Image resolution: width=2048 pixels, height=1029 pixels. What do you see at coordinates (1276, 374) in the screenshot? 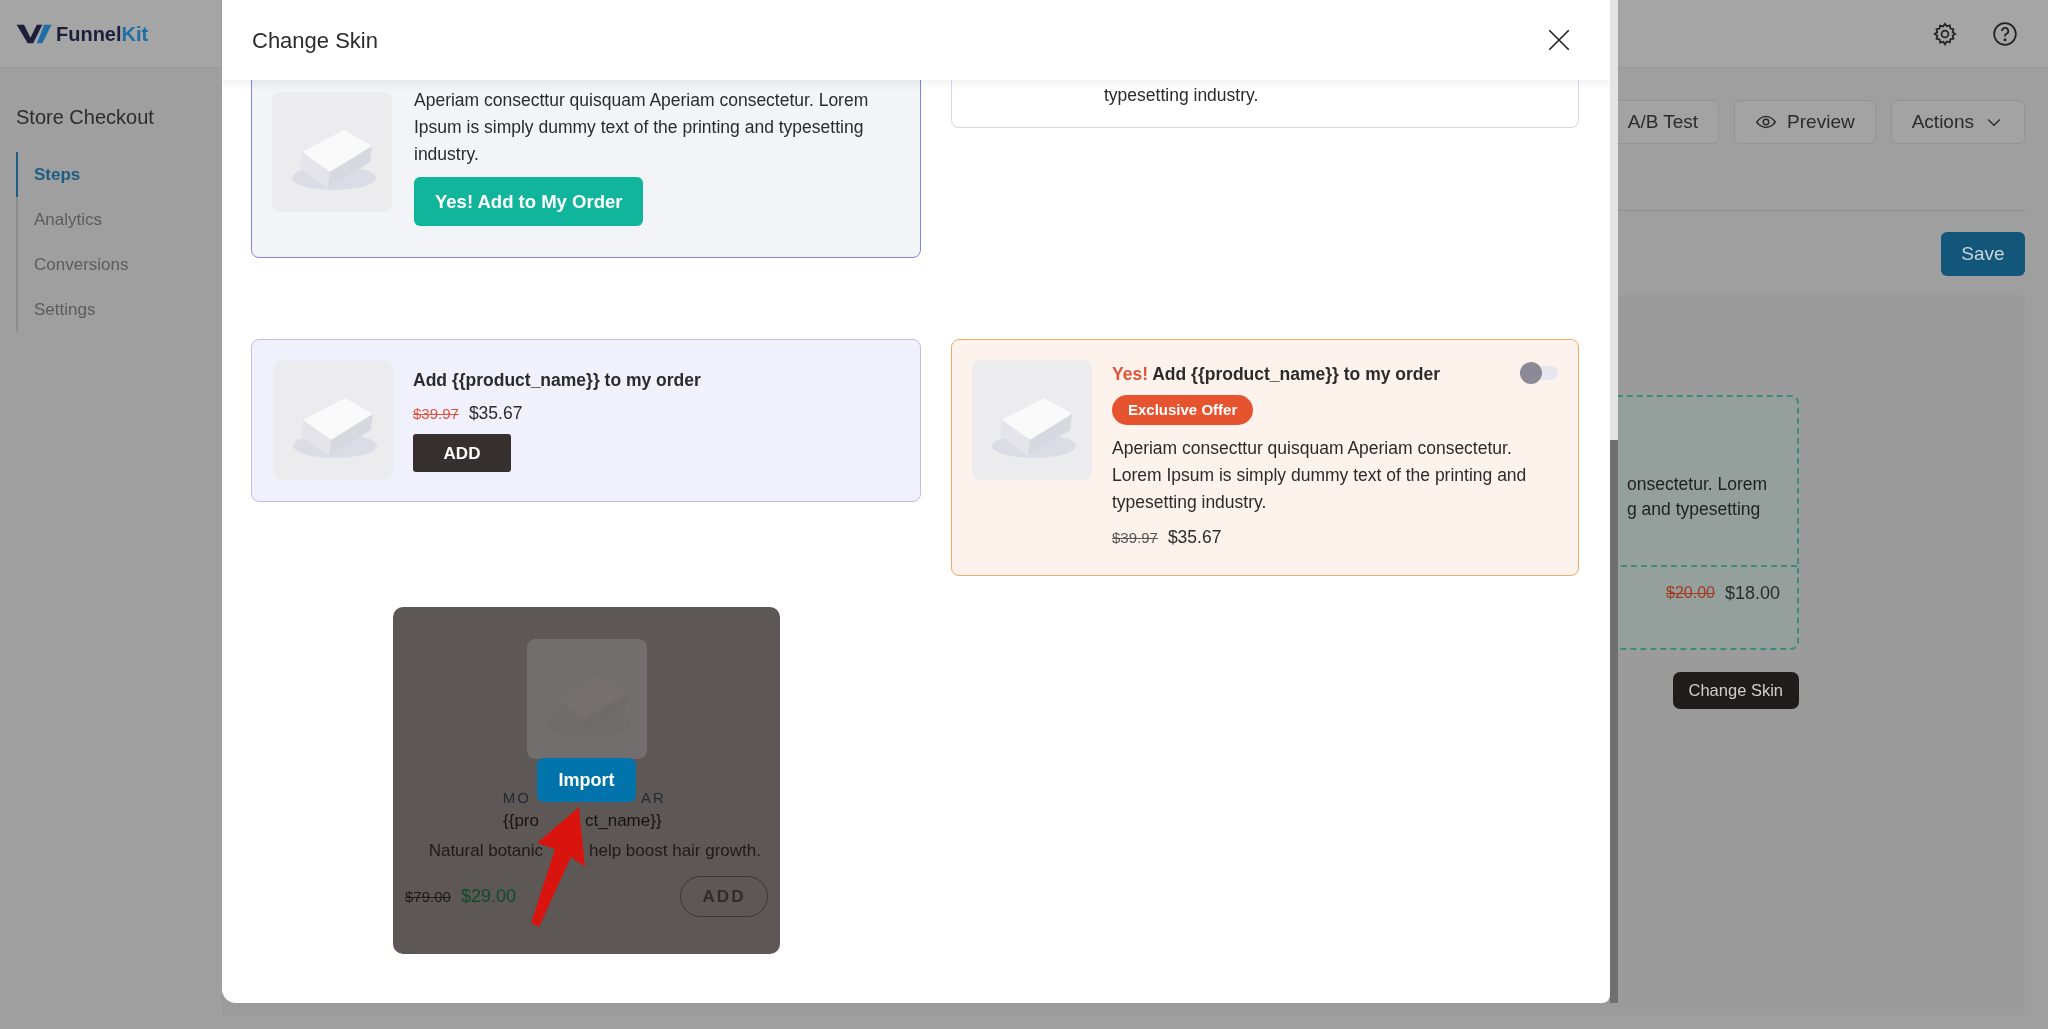
I see `offer-title: Yes! Add {{product_name}} to my order` at bounding box center [1276, 374].